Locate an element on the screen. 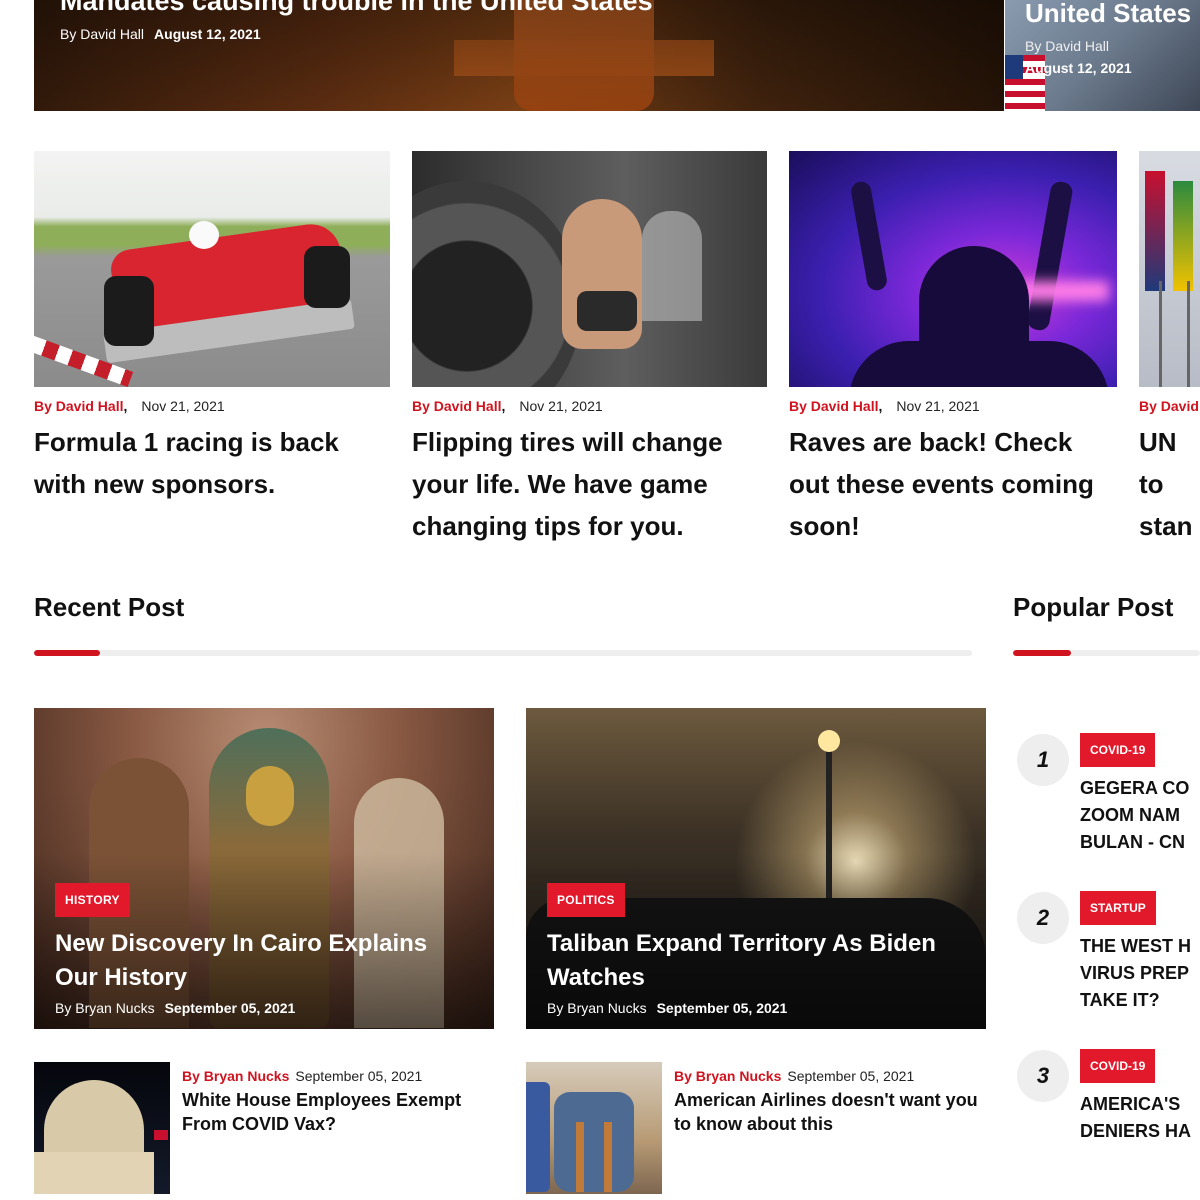 Image resolution: width=1200 pixels, height=1200 pixels. card-meta: By David is located at coordinates (1169, 406).